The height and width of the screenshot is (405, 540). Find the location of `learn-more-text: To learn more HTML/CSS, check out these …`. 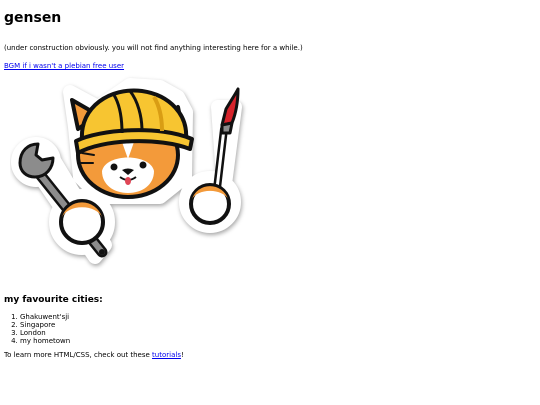

learn-more-text: To learn more HTML/CSS, check out these … is located at coordinates (94, 355).